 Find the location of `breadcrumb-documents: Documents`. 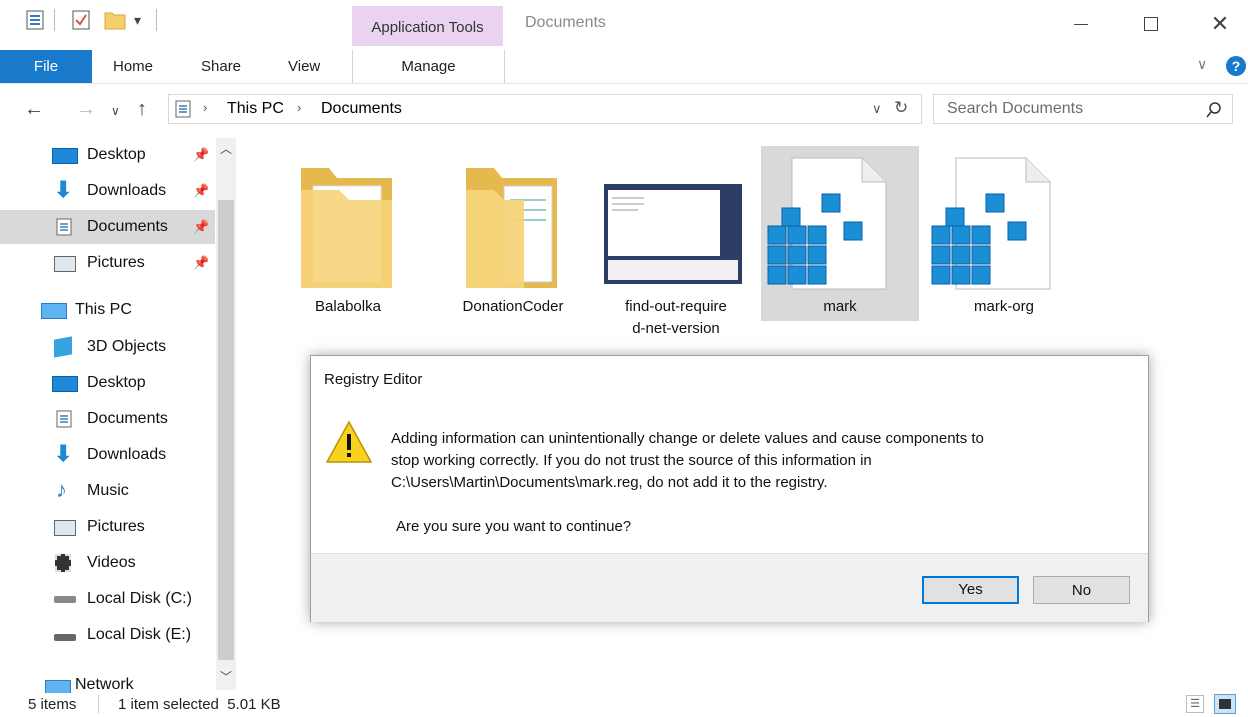

breadcrumb-documents: Documents is located at coordinates (361, 109).